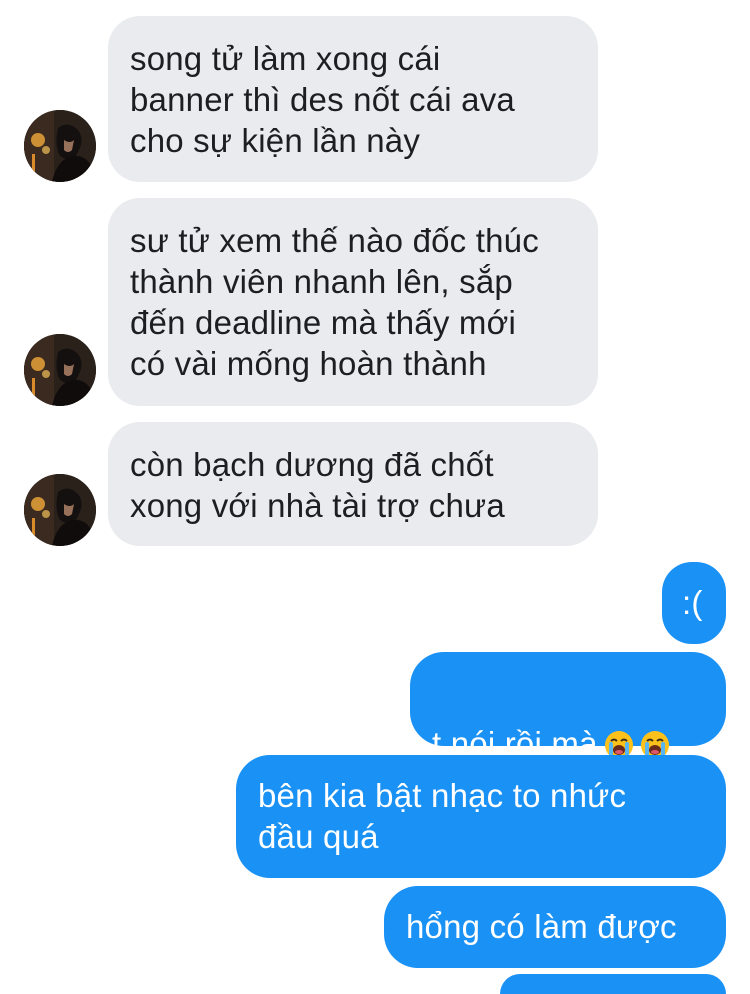  Describe the element at coordinates (568, 707) in the screenshot. I see `outgoing-message-bubble: t nói rồi mà` at that location.